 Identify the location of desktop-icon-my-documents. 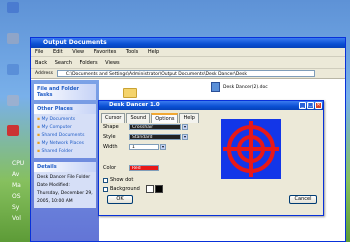
(13, 8).